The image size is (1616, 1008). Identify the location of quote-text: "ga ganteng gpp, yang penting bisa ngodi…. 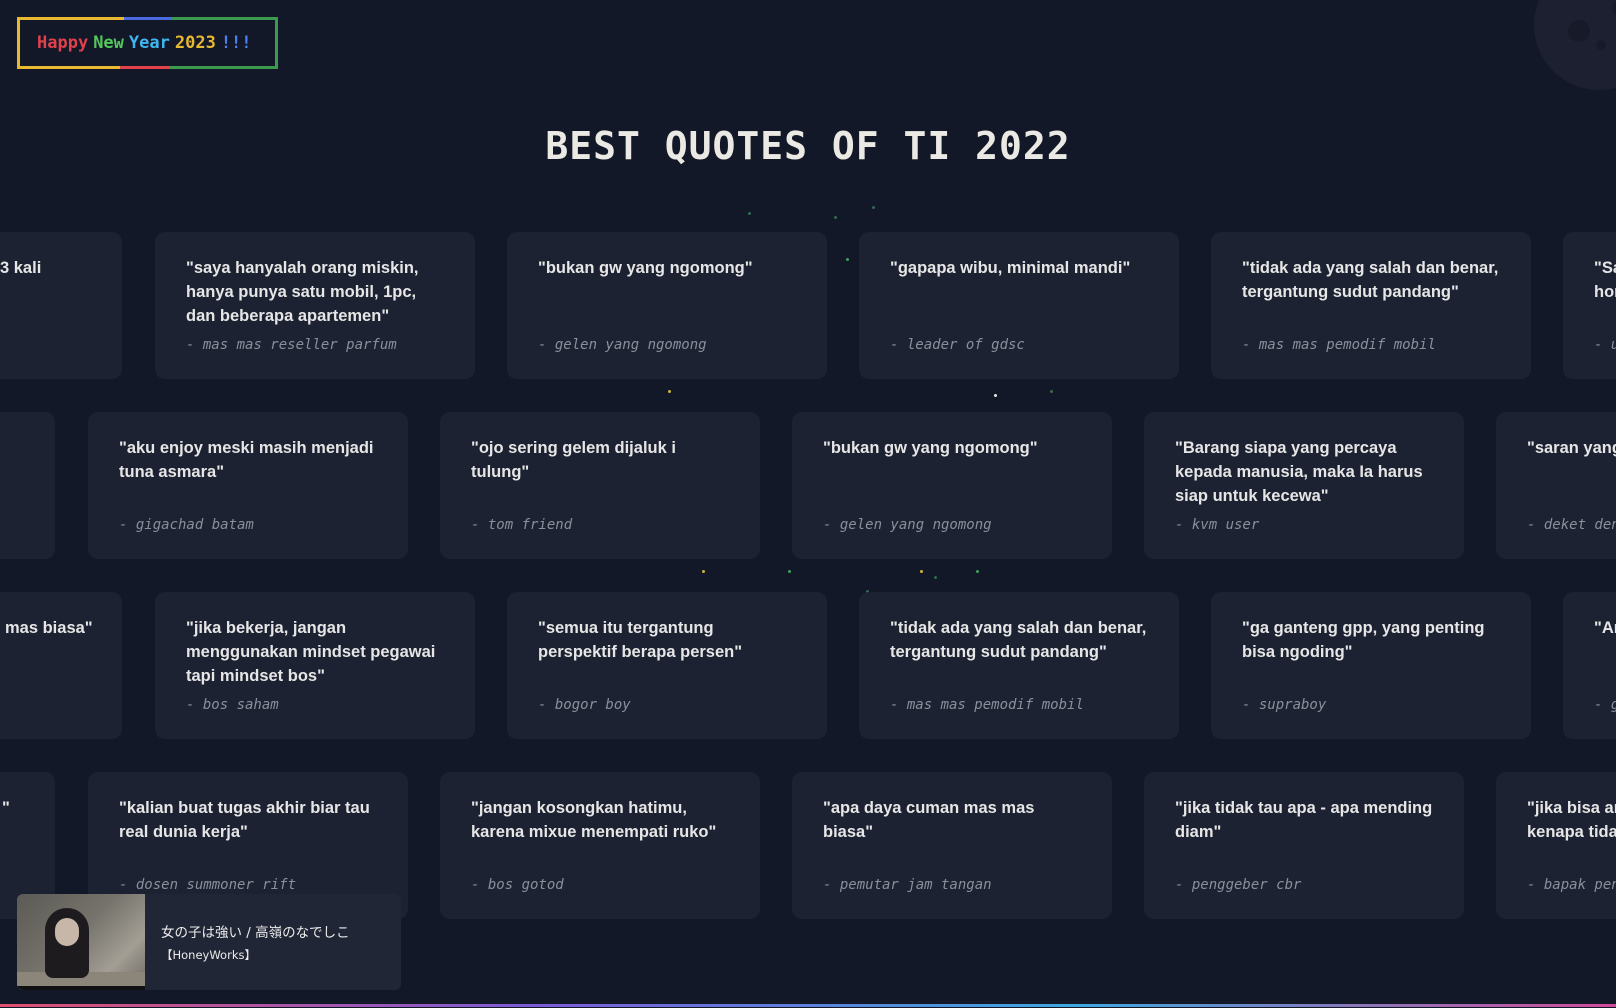
(1363, 640).